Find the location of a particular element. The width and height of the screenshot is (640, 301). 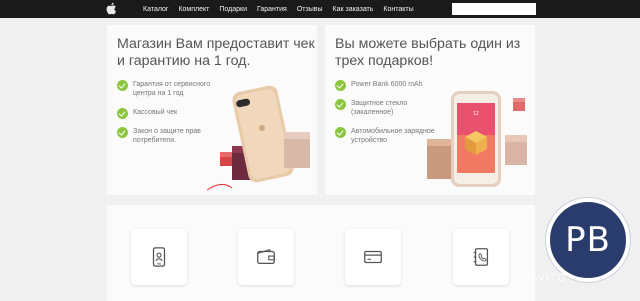

feature-text: Автомобильное зарядное устройство is located at coordinates (393, 136).